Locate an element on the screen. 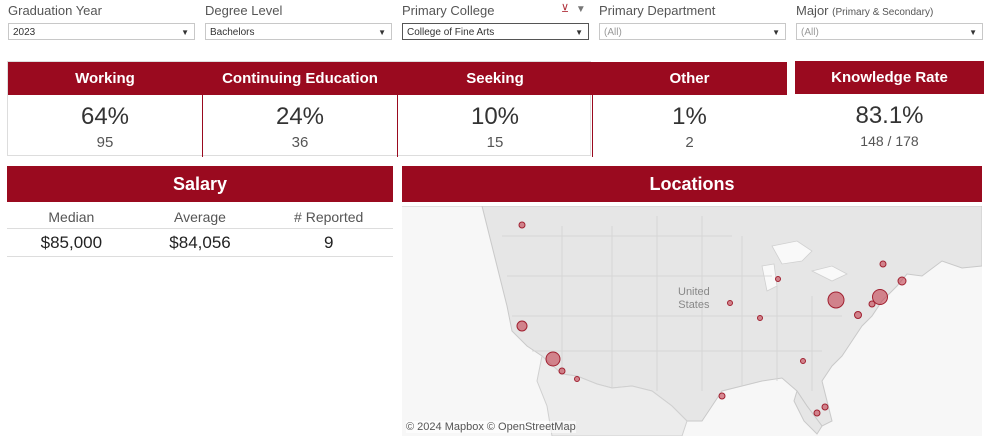  salary-value-row: $85,000 $84,056 9 is located at coordinates (200, 243).